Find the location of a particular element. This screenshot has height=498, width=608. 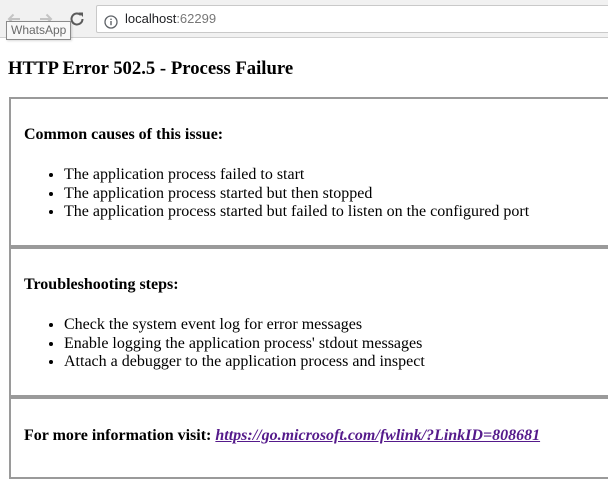

url-text: localhost:62299 is located at coordinates (170, 19).